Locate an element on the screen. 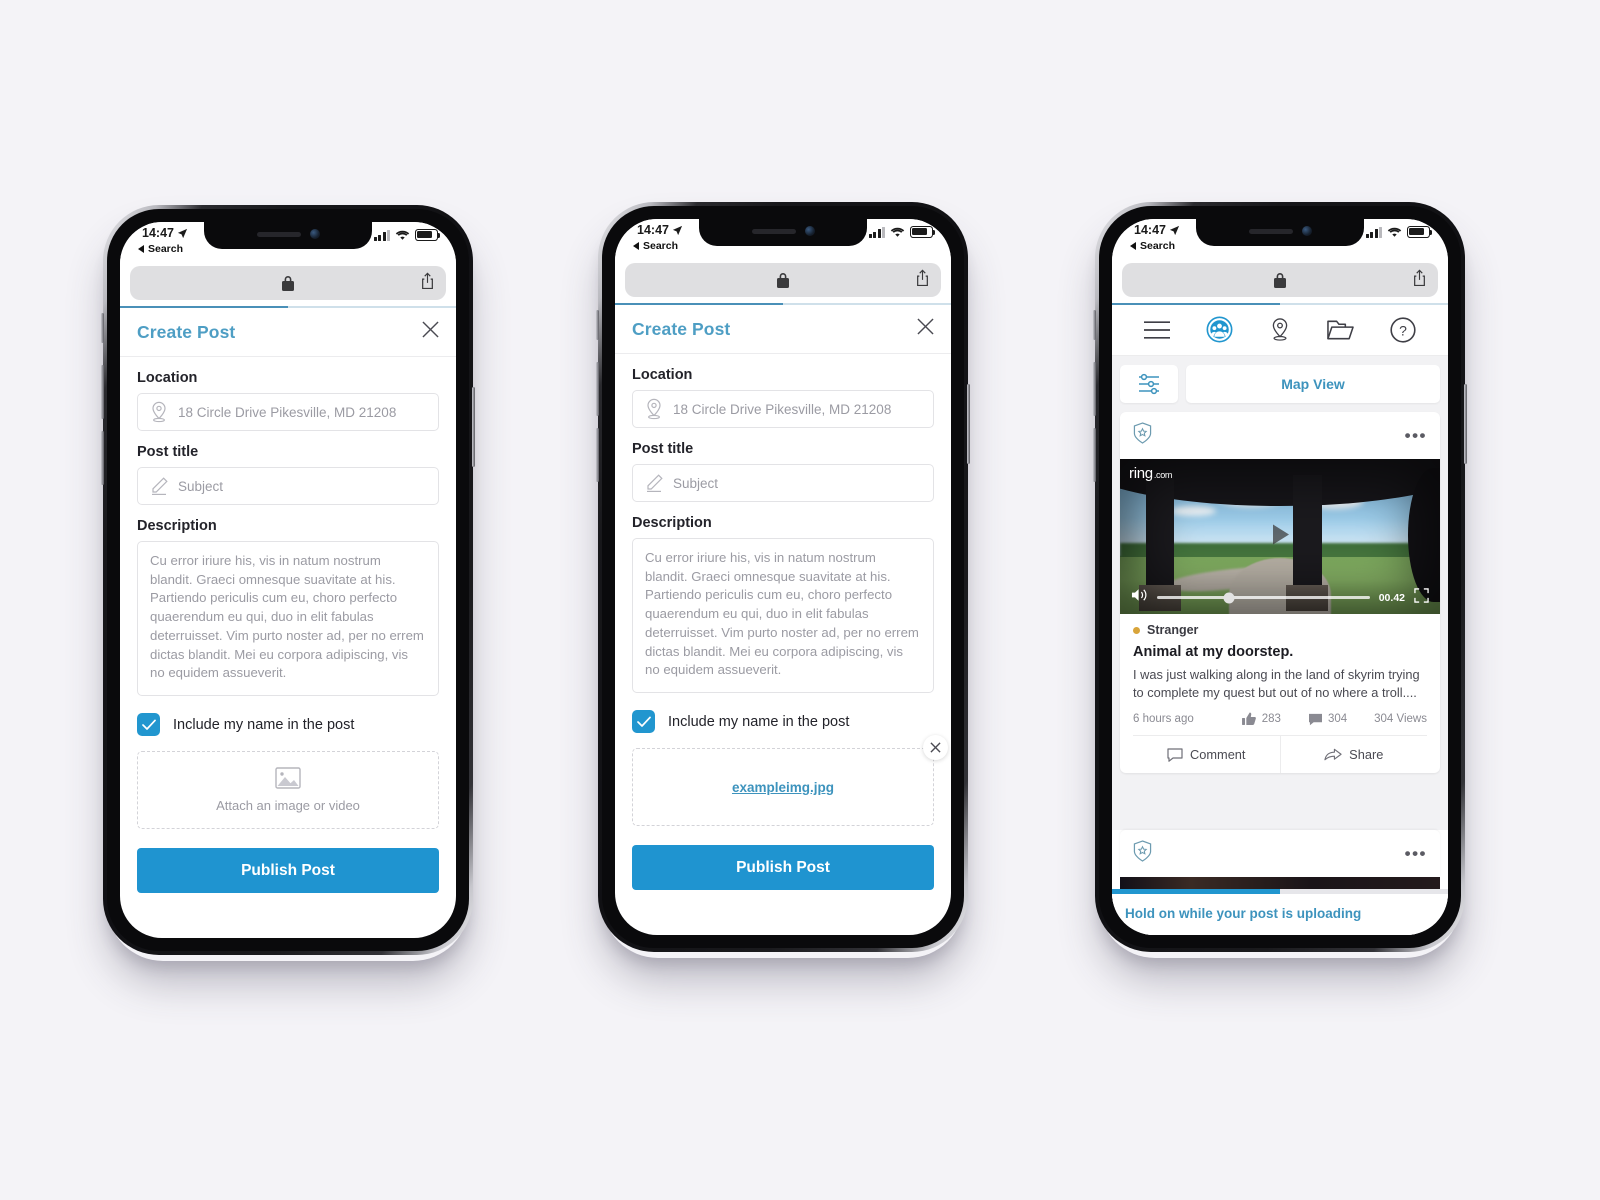 The height and width of the screenshot is (1200, 1600). video-scrubber is located at coordinates (1263, 597).